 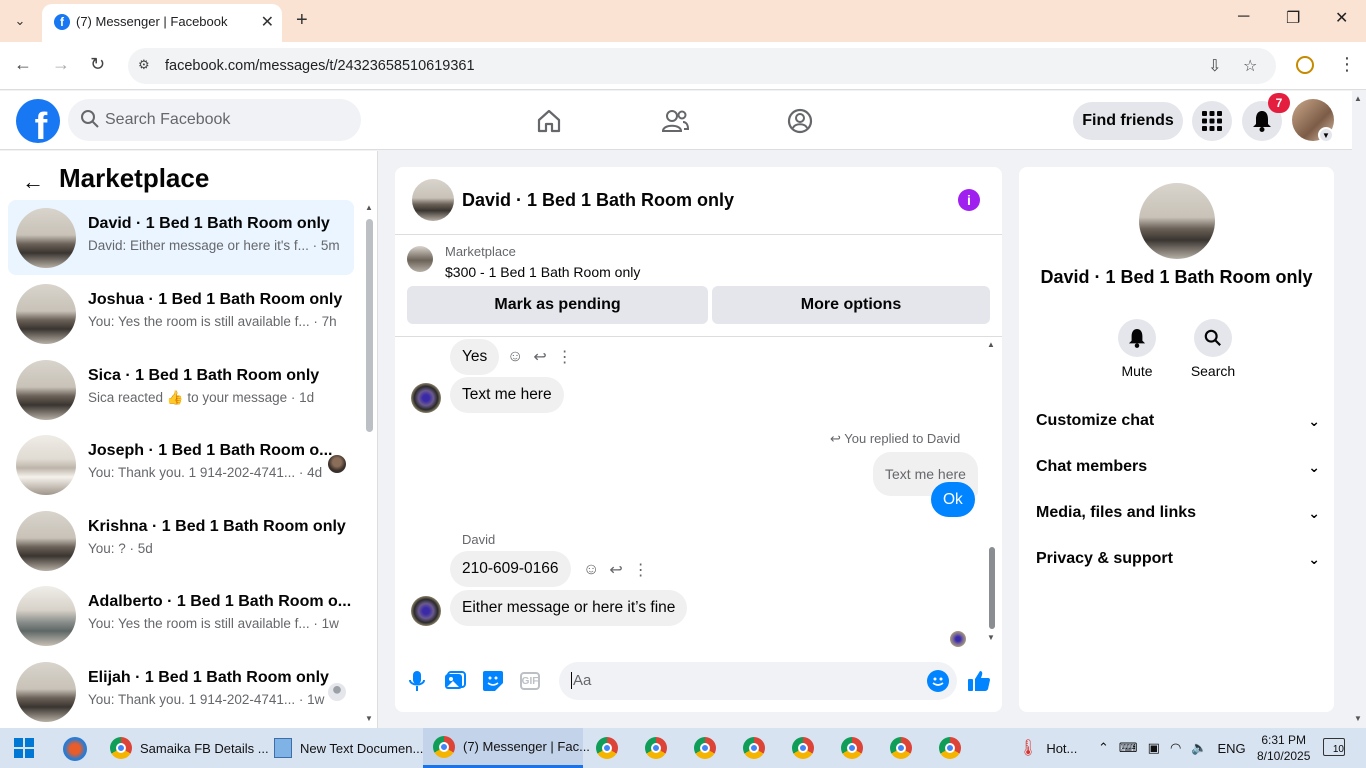 I want to click on listing-thumbnail, so click(x=420, y=259).